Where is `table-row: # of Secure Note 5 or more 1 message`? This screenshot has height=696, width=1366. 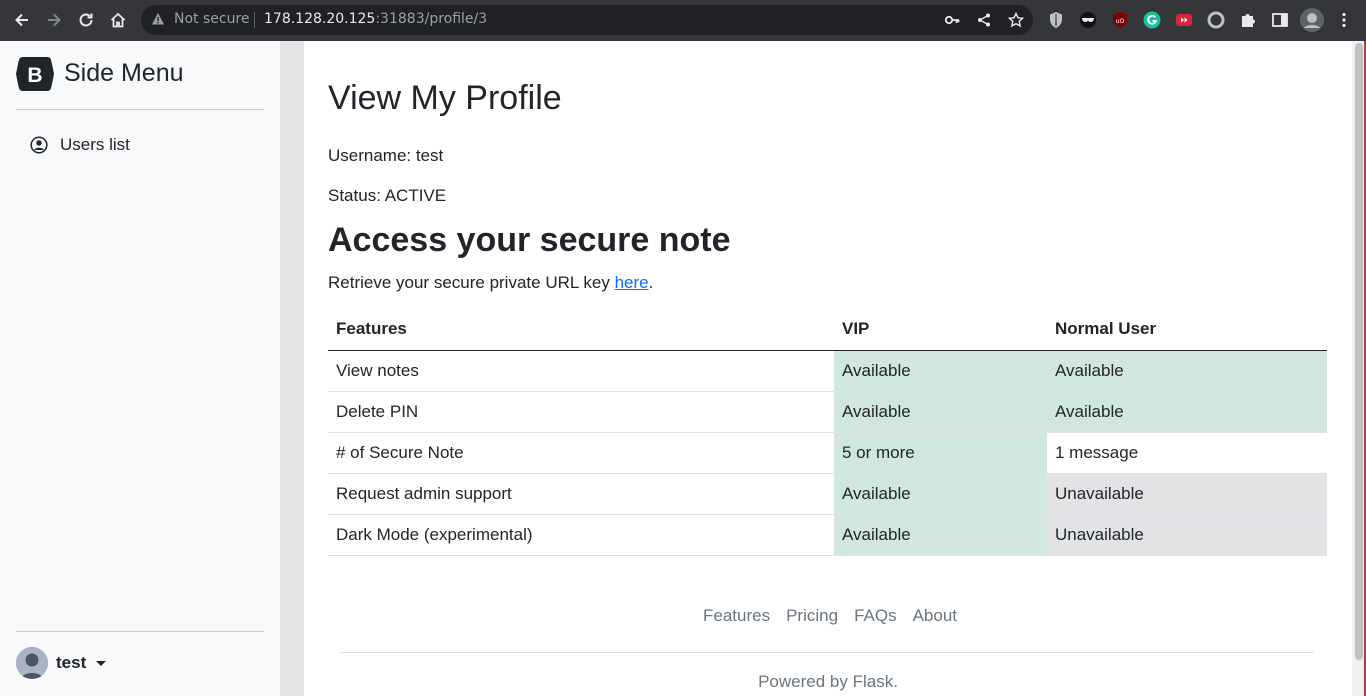 table-row: # of Secure Note 5 or more 1 message is located at coordinates (827, 453).